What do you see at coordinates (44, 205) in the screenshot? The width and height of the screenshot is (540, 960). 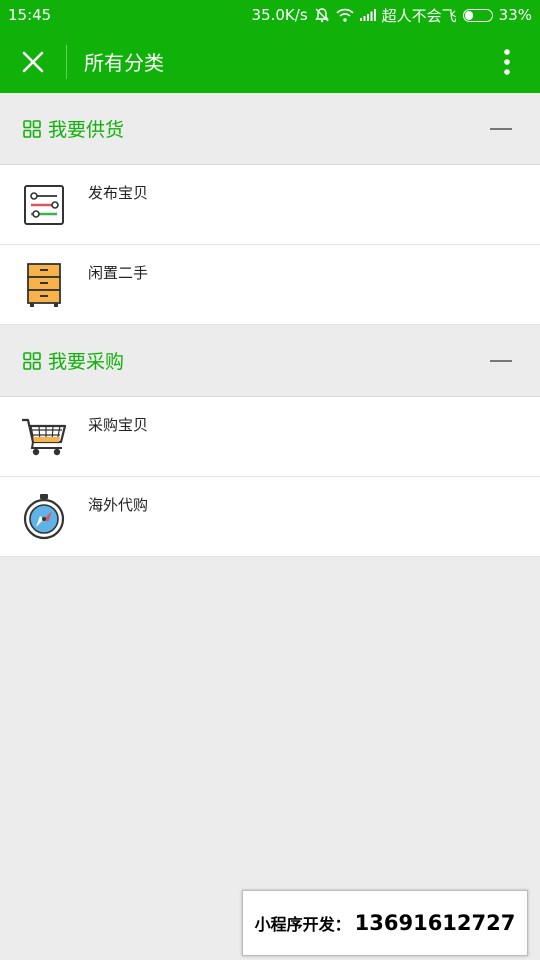 I see `sliders-icon` at bounding box center [44, 205].